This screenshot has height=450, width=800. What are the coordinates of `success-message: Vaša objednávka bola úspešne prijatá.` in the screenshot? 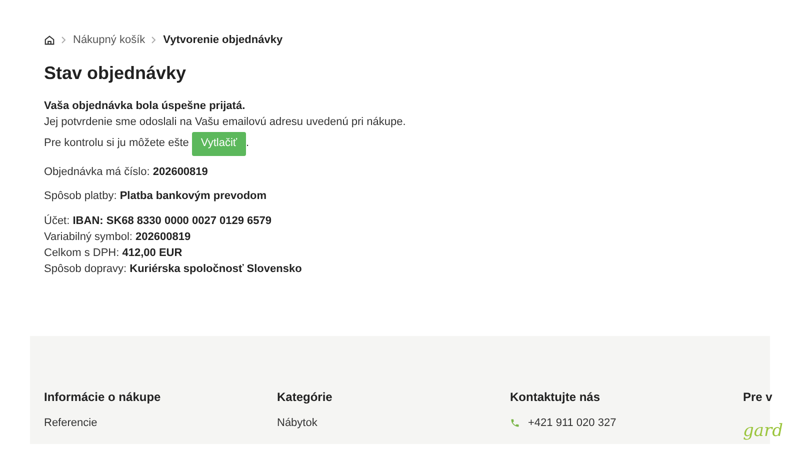 It's located at (145, 106).